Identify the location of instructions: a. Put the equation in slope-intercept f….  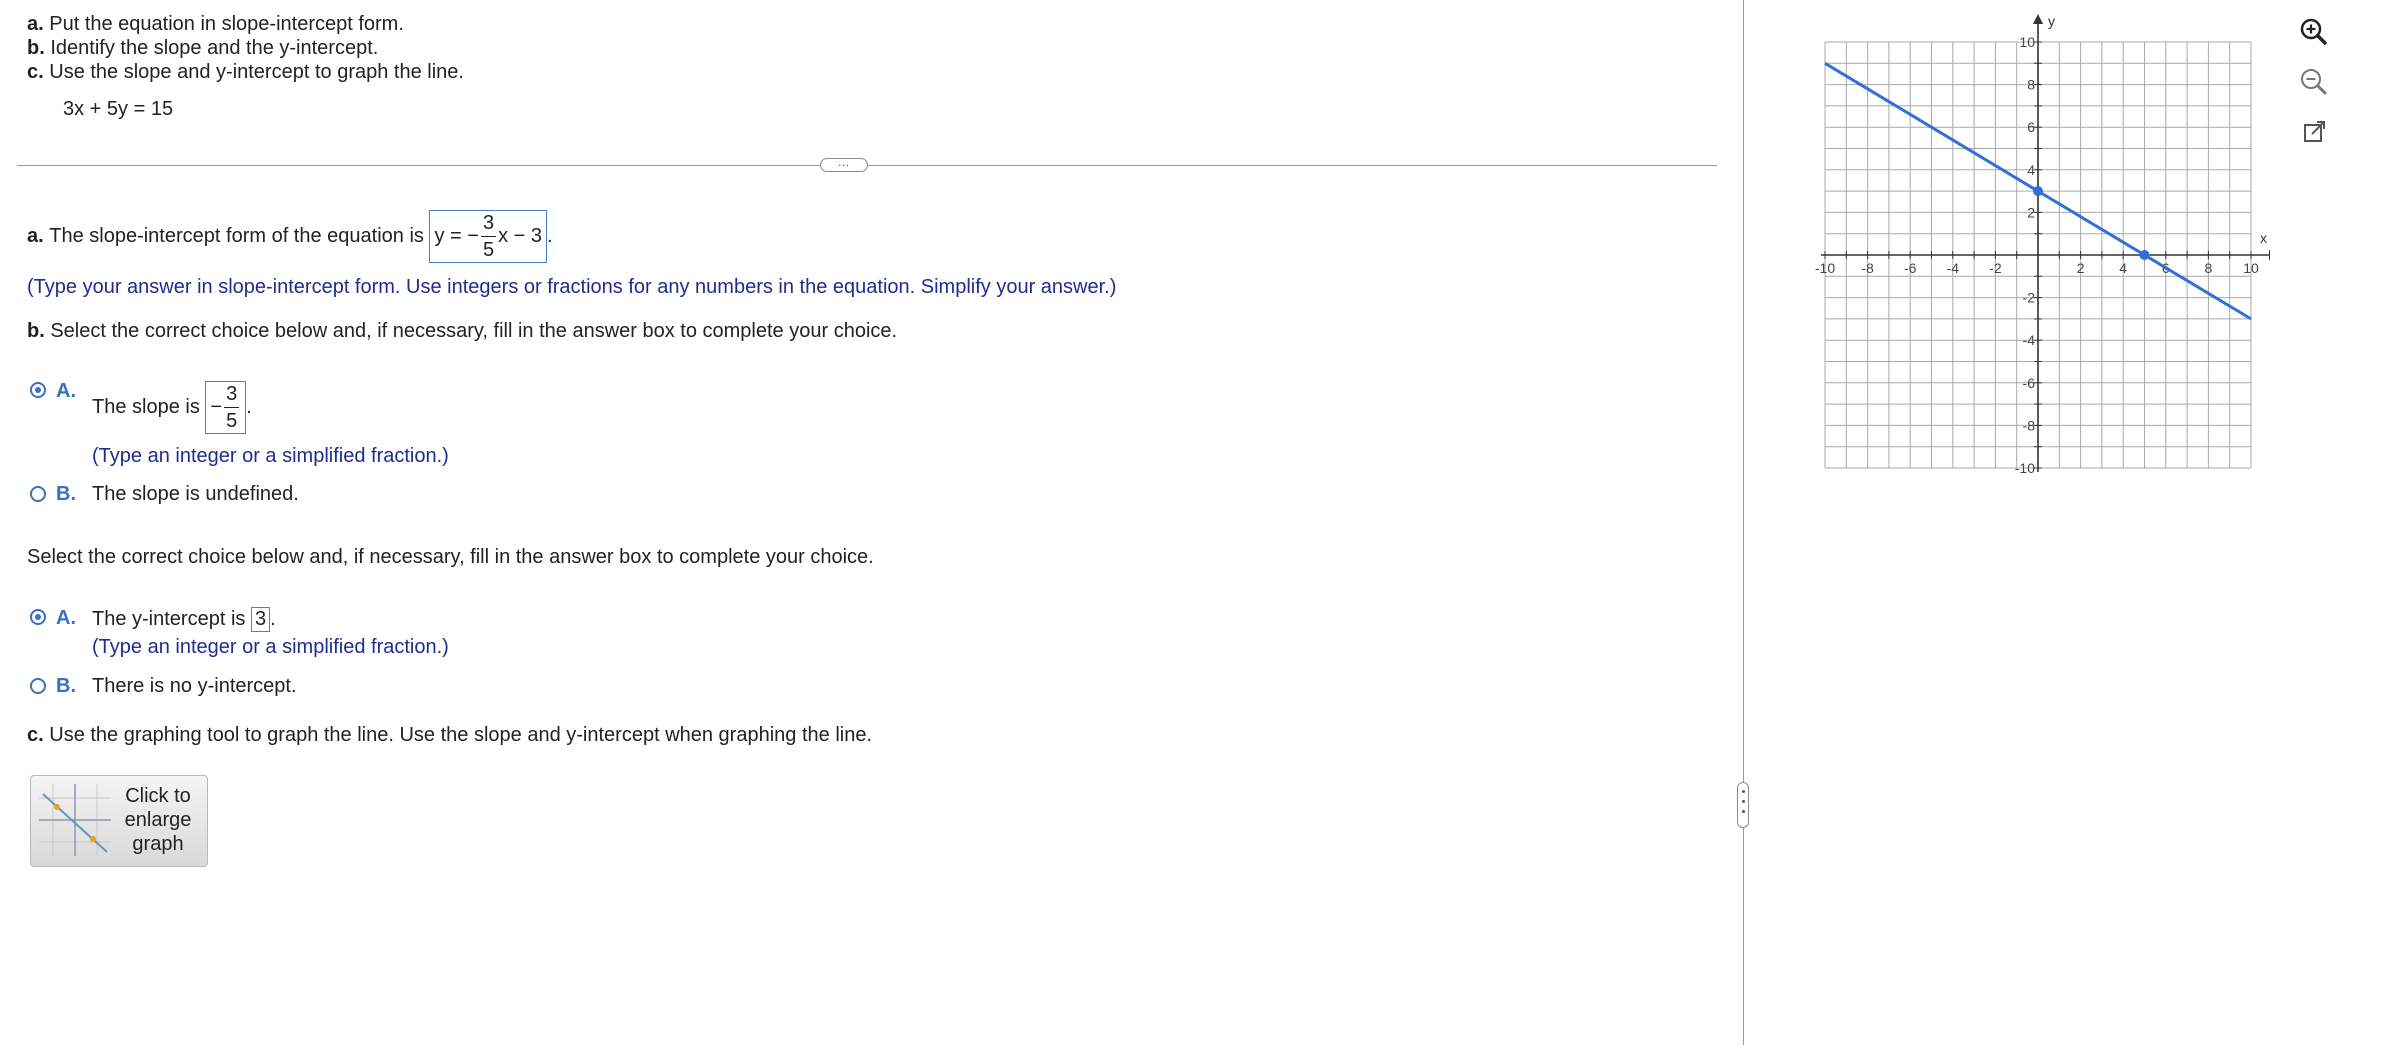
(245, 48).